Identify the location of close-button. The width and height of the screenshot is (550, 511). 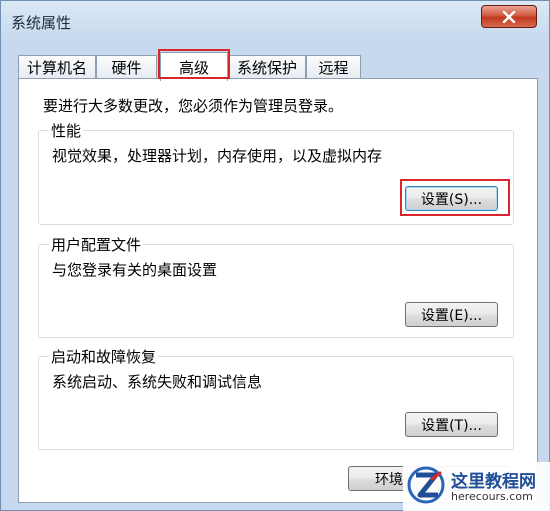
(509, 16).